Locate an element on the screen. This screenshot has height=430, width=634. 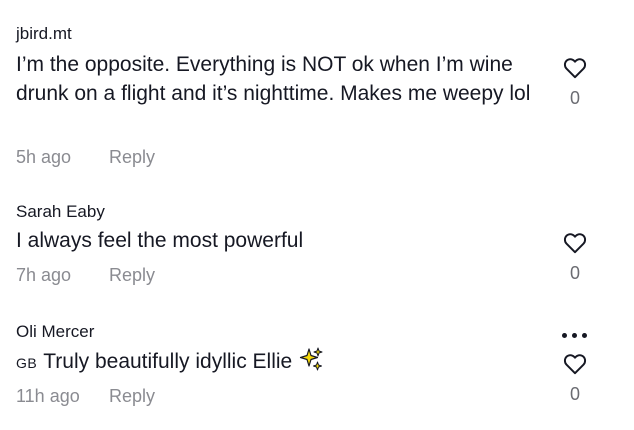
sparkles-icon is located at coordinates (311, 363).